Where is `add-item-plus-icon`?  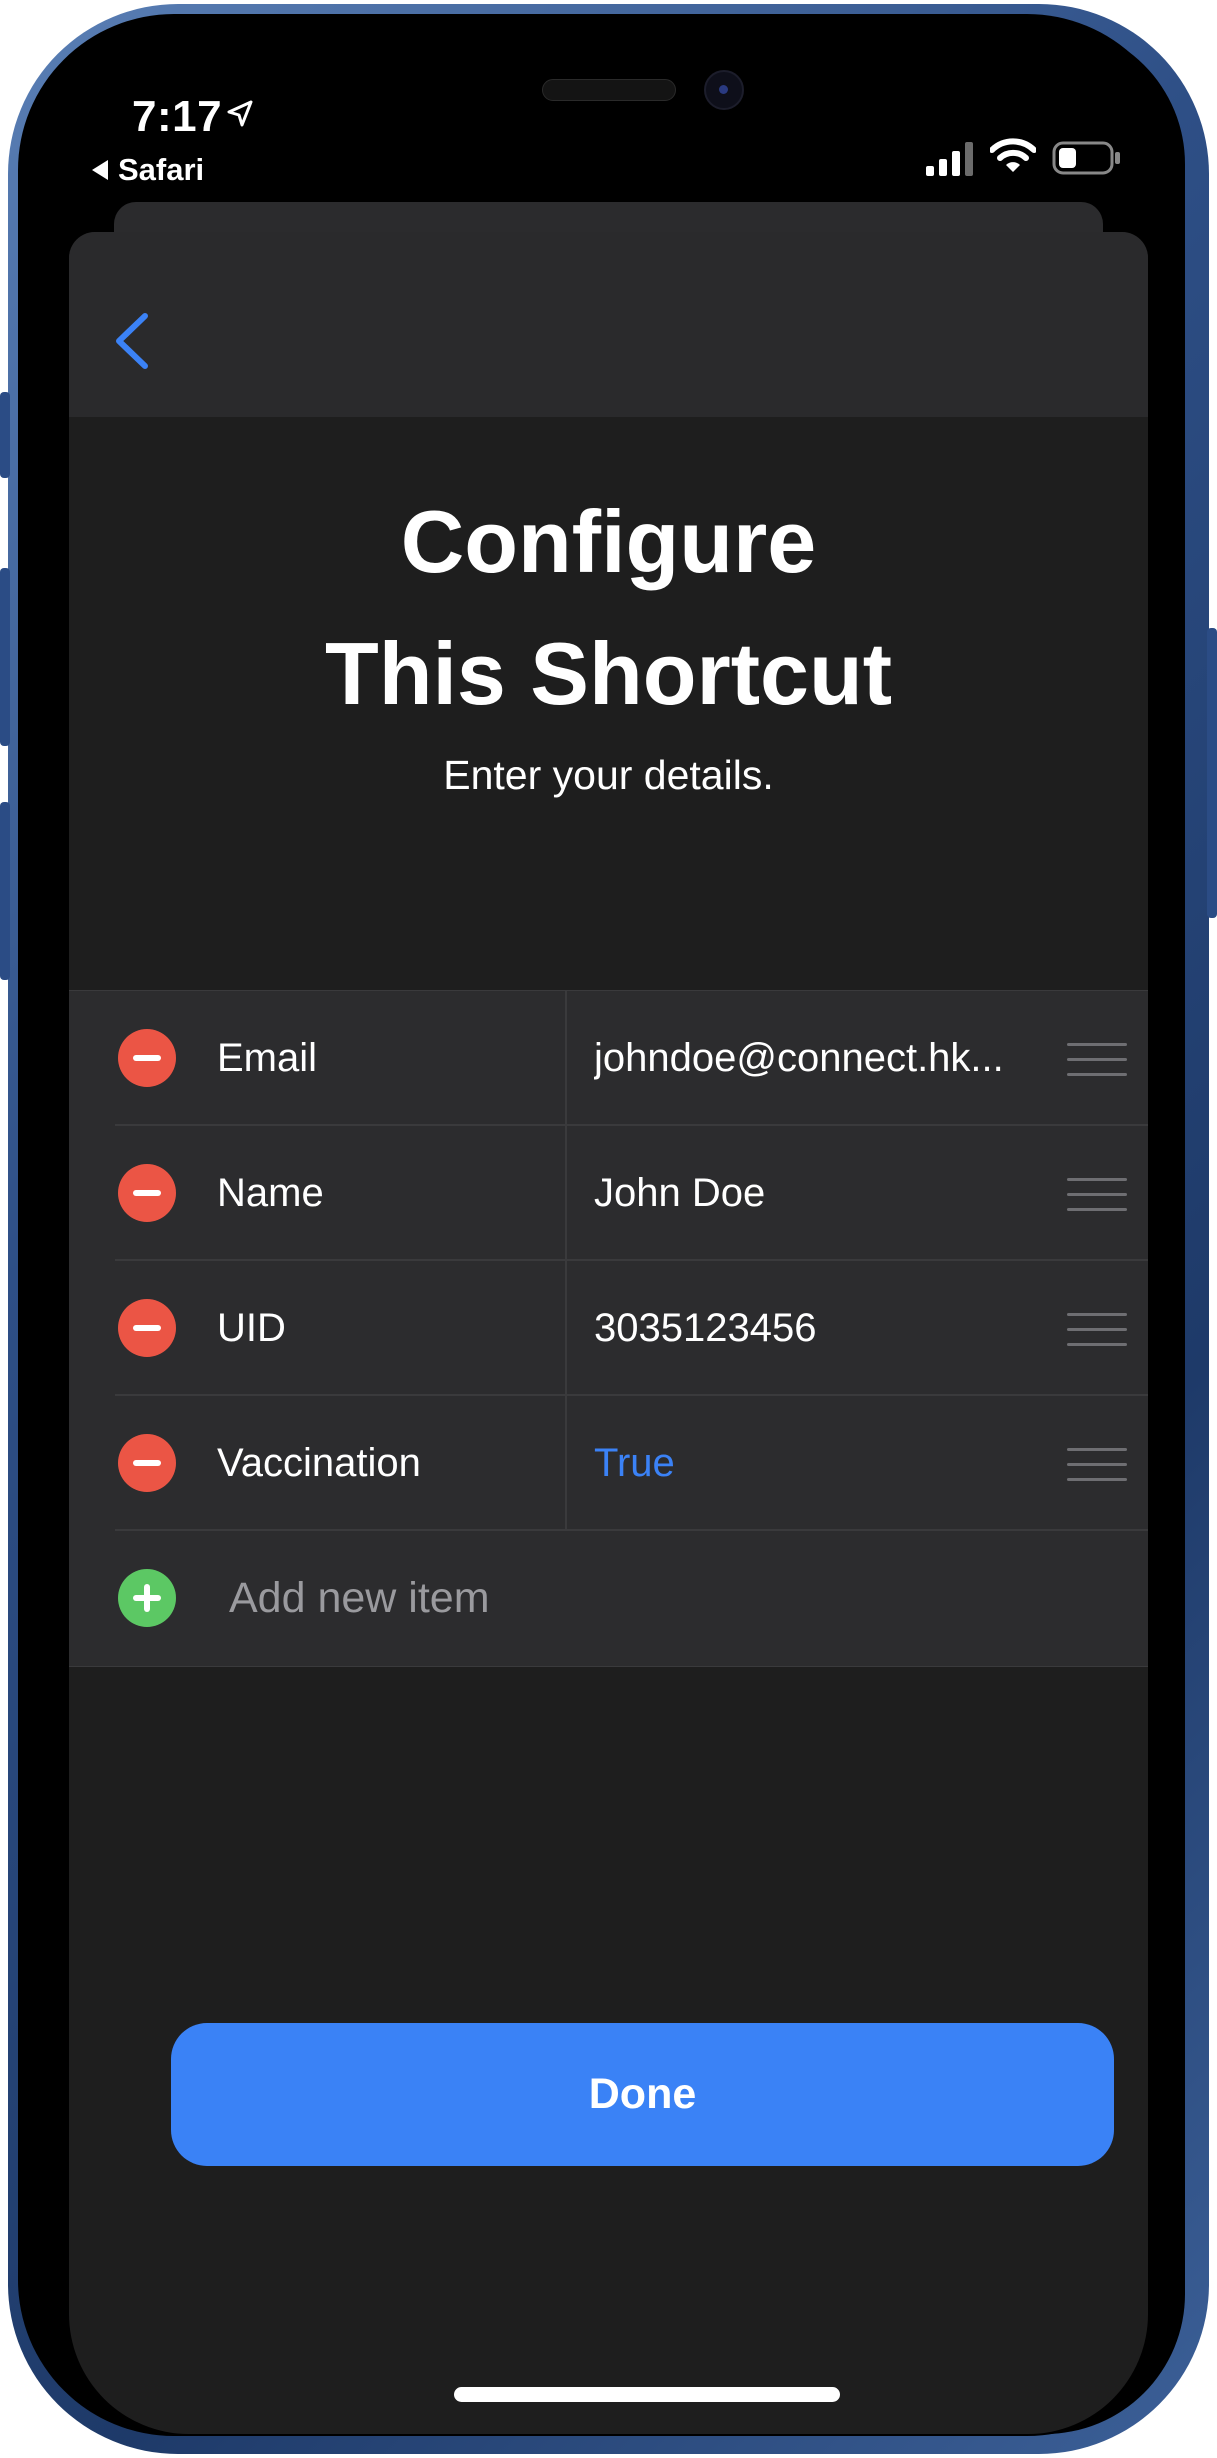
add-item-plus-icon is located at coordinates (147, 1598).